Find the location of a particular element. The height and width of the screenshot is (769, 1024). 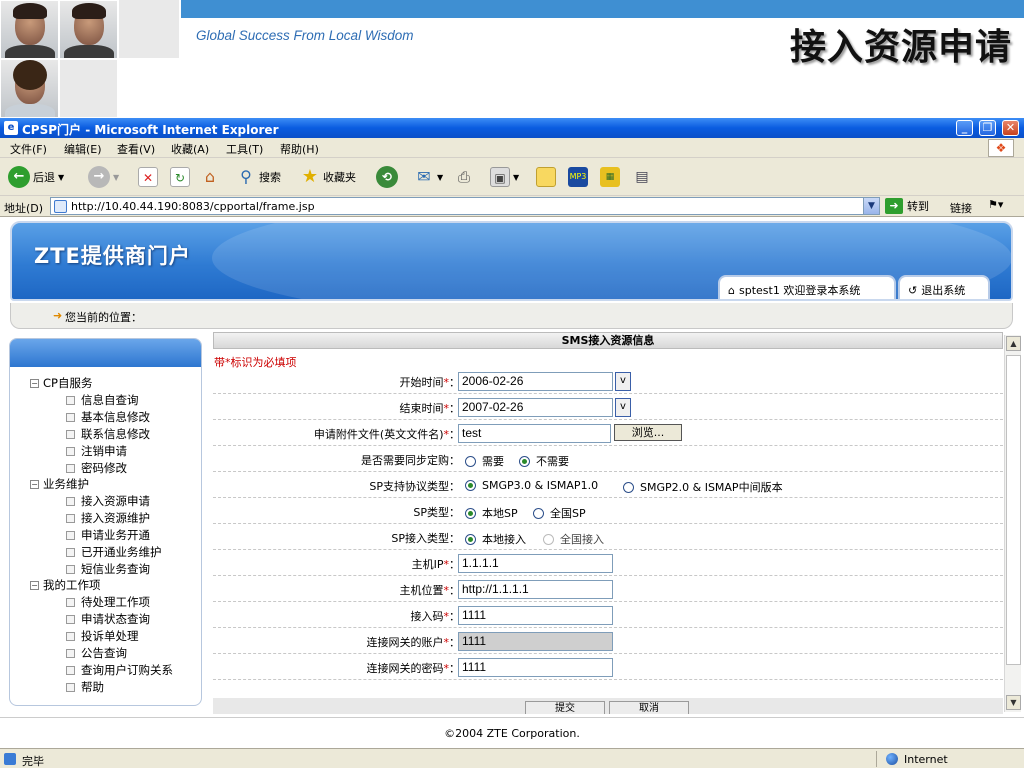

sidebar-item: 密码修改 is located at coordinates (96, 468).